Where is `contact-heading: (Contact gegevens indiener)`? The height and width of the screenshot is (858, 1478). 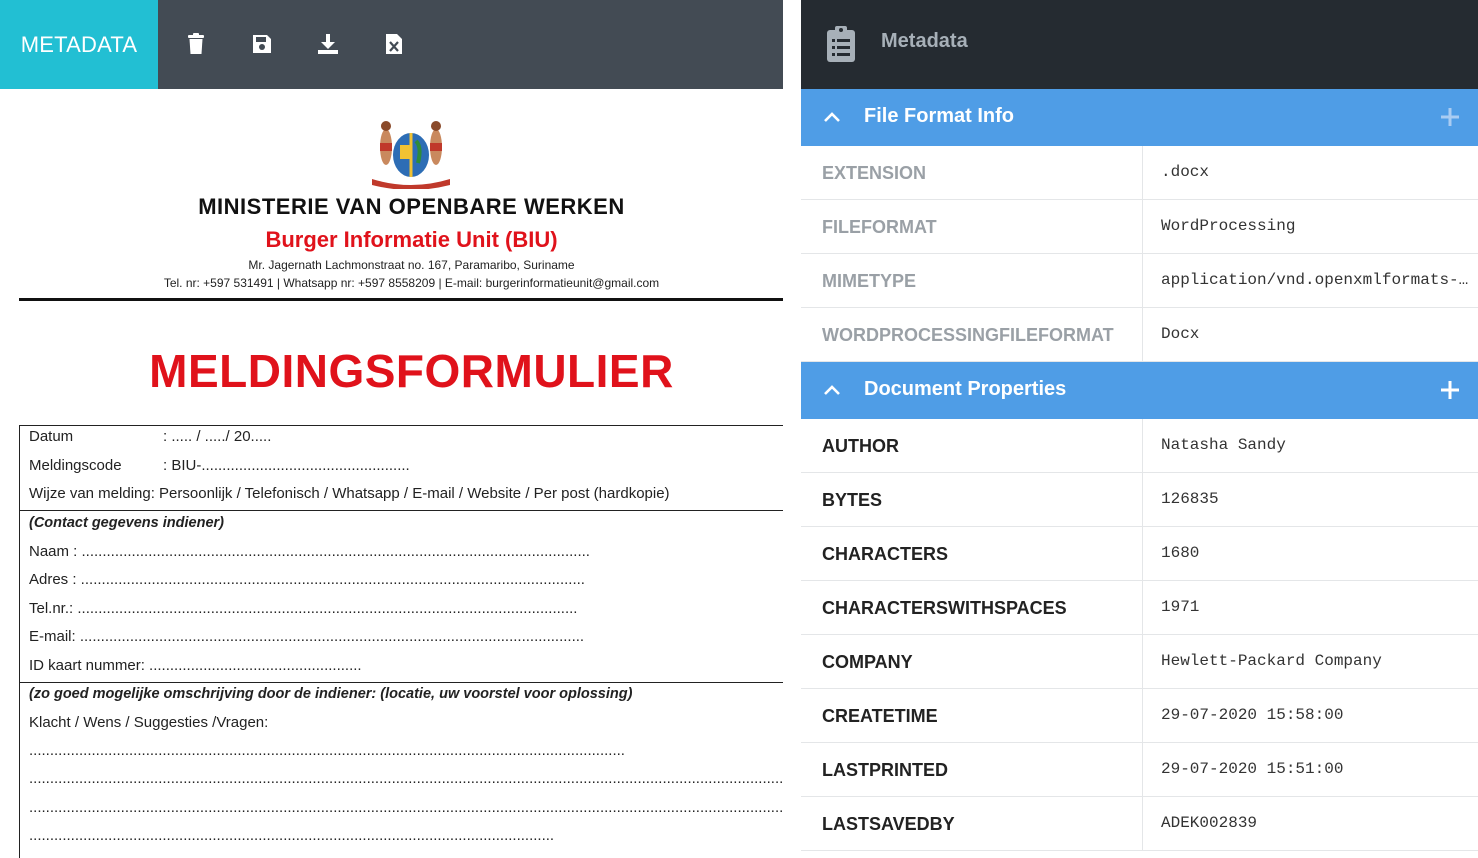 contact-heading: (Contact gegevens indiener) is located at coordinates (126, 523).